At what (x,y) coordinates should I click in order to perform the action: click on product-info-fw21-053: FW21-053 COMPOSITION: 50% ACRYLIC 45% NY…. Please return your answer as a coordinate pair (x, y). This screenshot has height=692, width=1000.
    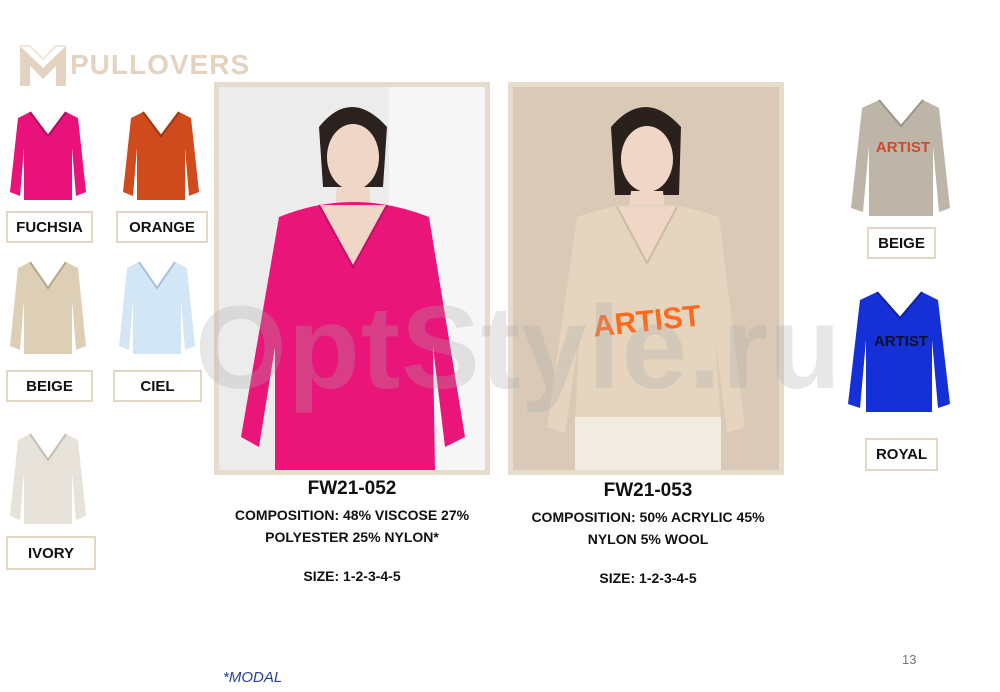
    Looking at the image, I should click on (648, 533).